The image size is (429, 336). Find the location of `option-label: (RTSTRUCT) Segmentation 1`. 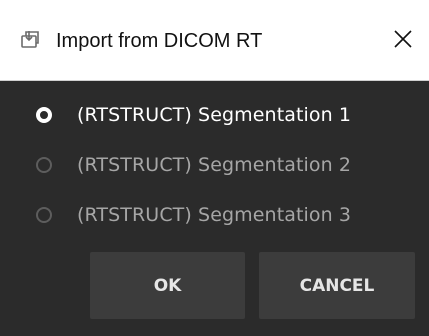

option-label: (RTSTRUCT) Segmentation 1 is located at coordinates (214, 115).